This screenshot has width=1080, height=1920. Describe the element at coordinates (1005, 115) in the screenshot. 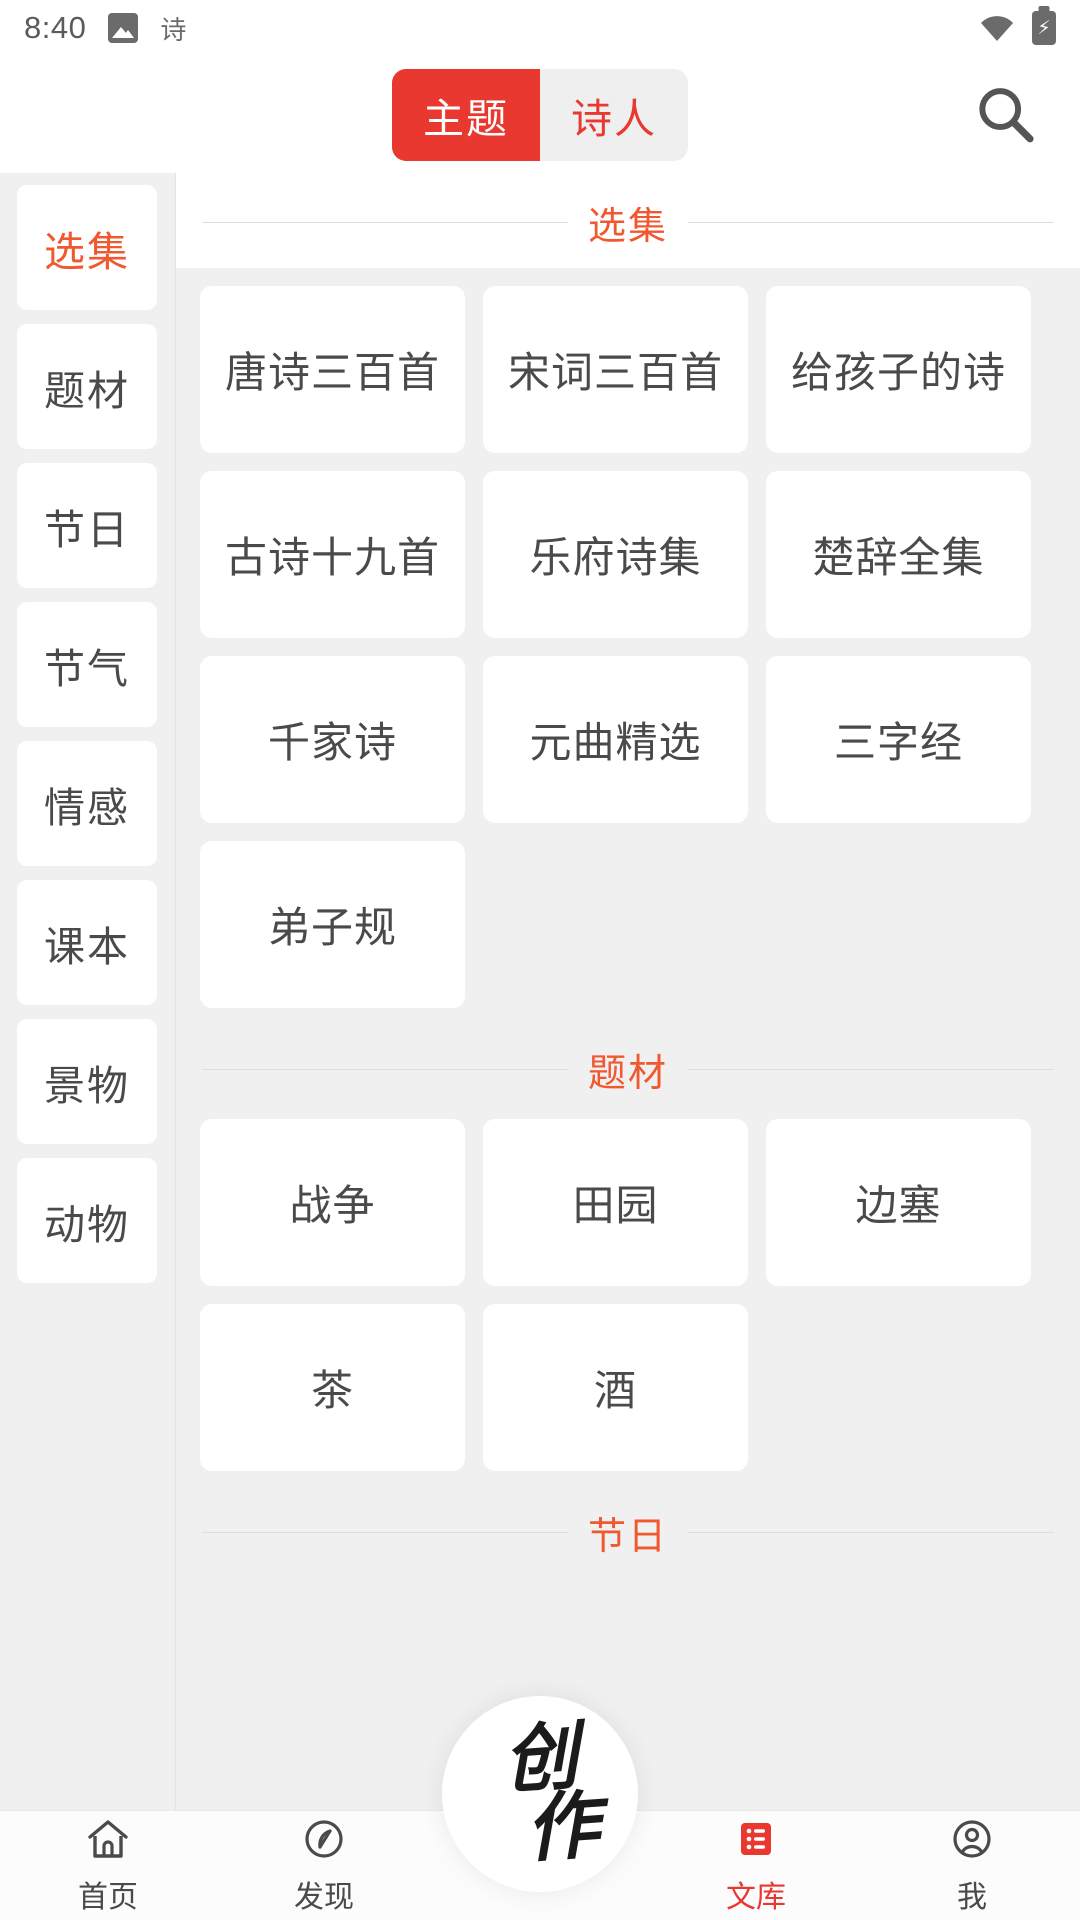

I see `search-icon` at that location.